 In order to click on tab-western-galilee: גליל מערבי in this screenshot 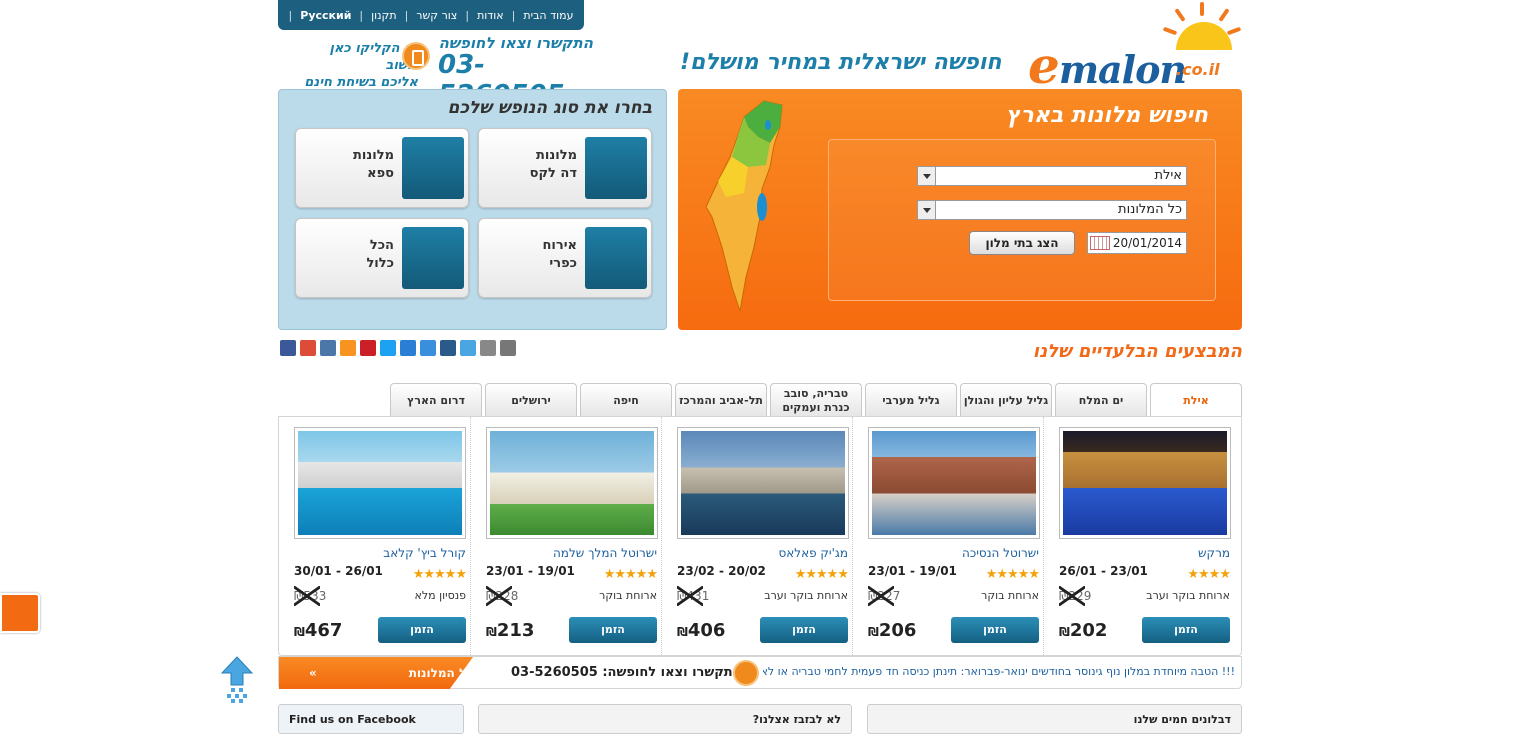, I will do `click(911, 400)`.